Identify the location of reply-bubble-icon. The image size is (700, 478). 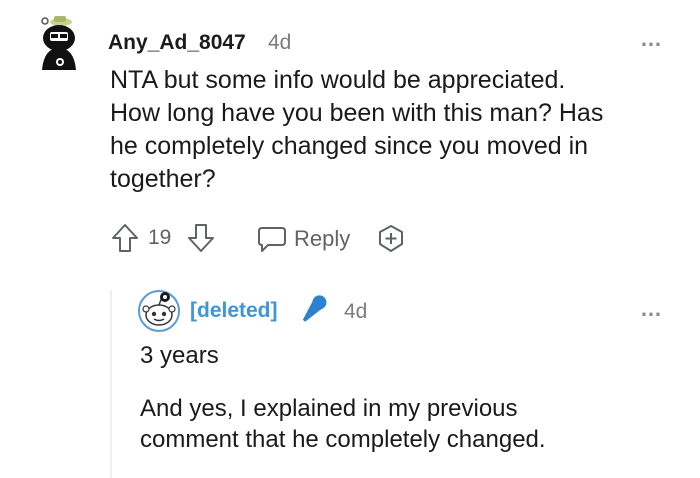
(272, 239).